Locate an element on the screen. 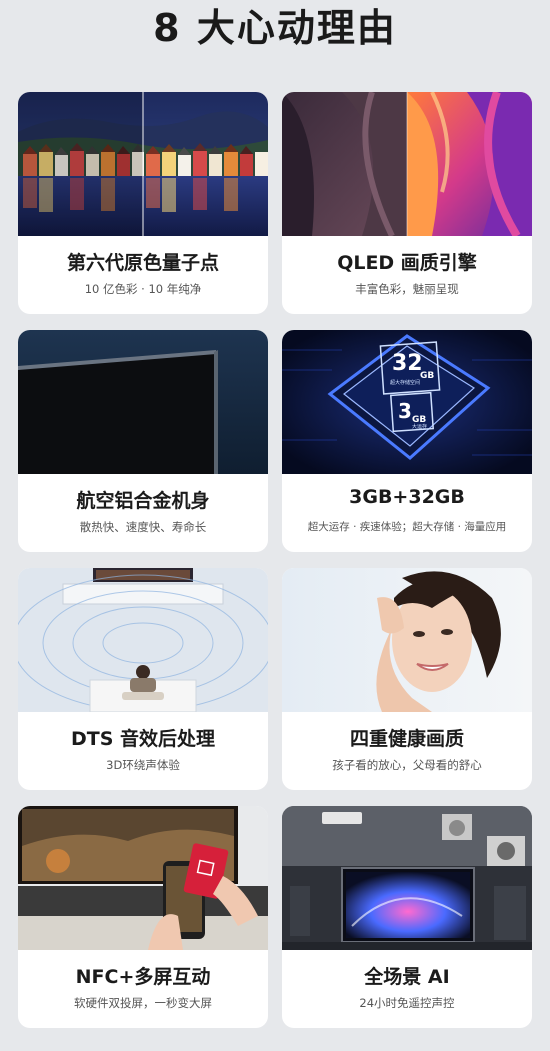 Image resolution: width=550 pixels, height=1051 pixels. feature-subtitle: 软硬件双投屏，一秒变大屏 is located at coordinates (143, 1003).